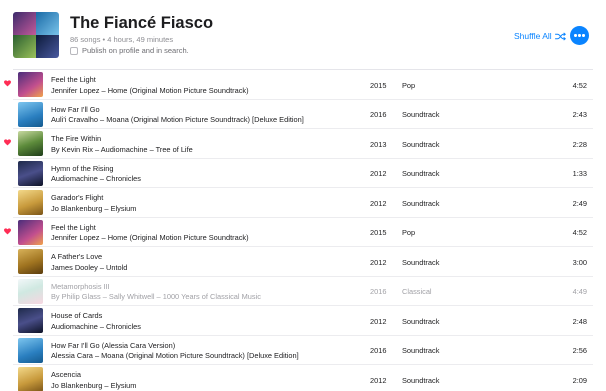  I want to click on track-duration: 2:43, so click(579, 114).